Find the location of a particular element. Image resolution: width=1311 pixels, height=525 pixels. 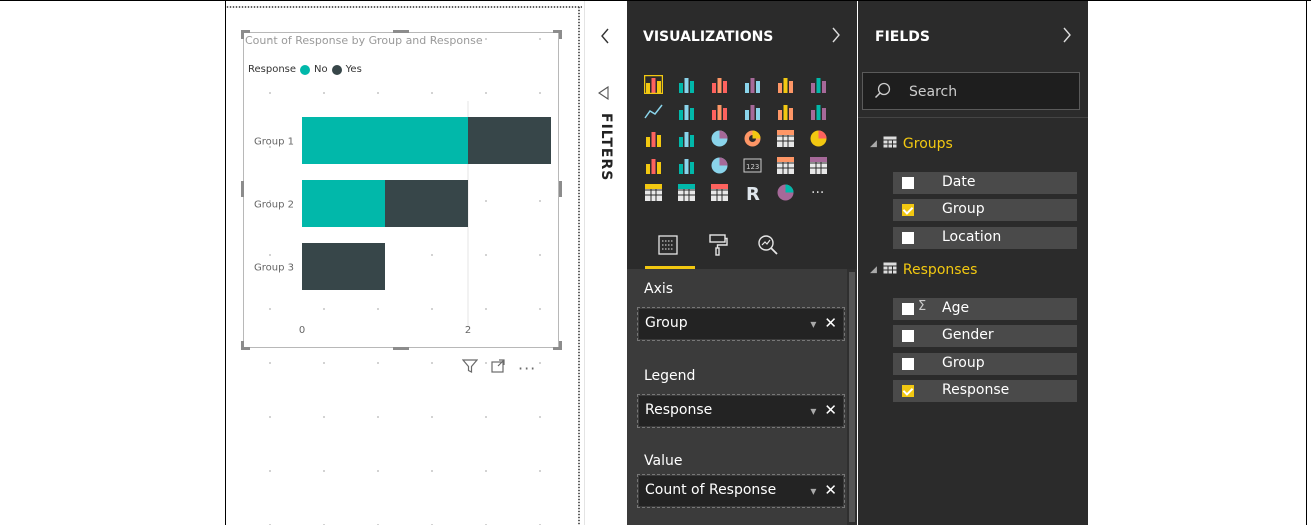

multirow-card-icon is located at coordinates (785, 165).